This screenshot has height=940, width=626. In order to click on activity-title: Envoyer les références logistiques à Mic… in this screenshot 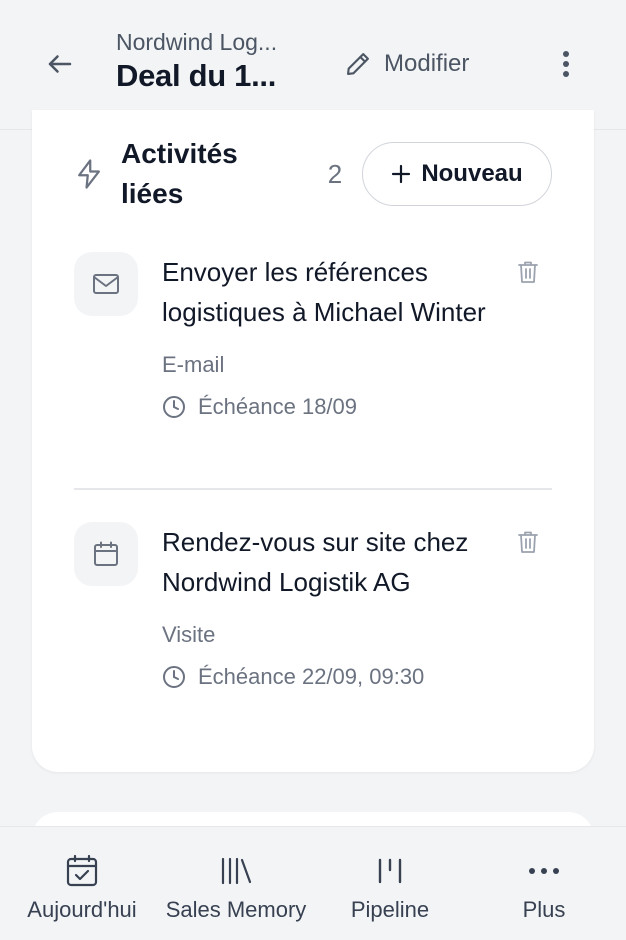, I will do `click(324, 292)`.